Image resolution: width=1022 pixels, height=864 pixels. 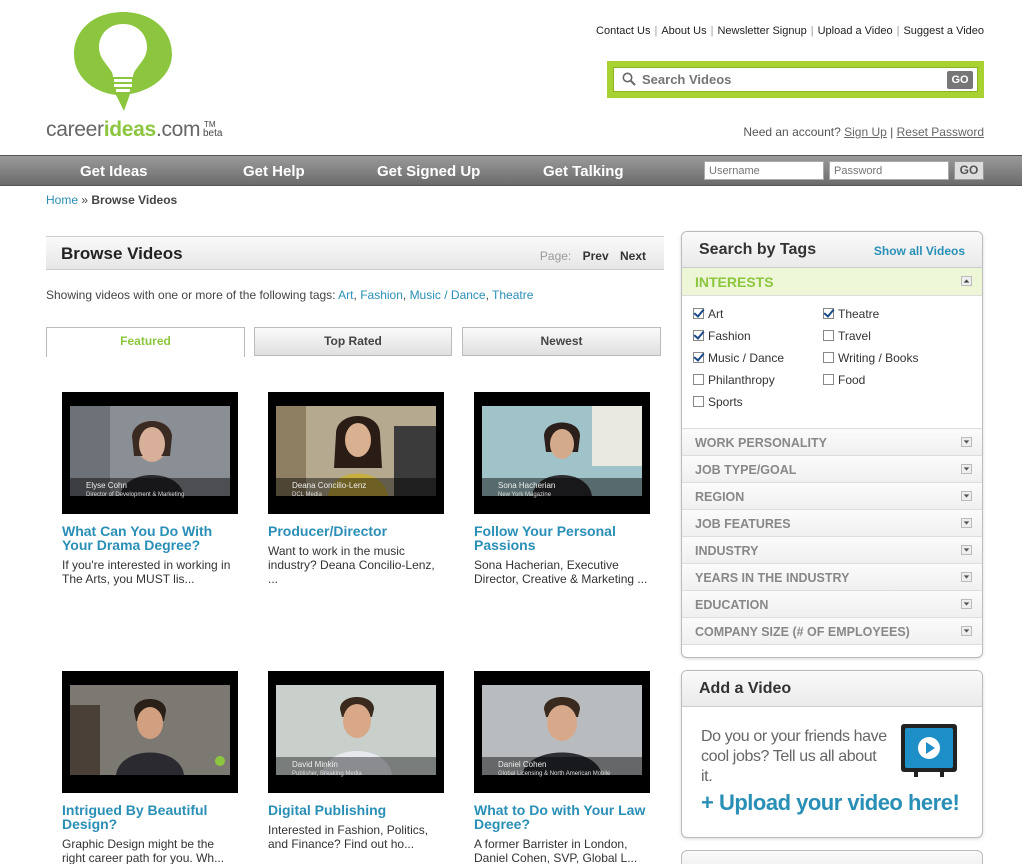 I want to click on video-title: Intrigued By Beautiful Design?, so click(x=150, y=817).